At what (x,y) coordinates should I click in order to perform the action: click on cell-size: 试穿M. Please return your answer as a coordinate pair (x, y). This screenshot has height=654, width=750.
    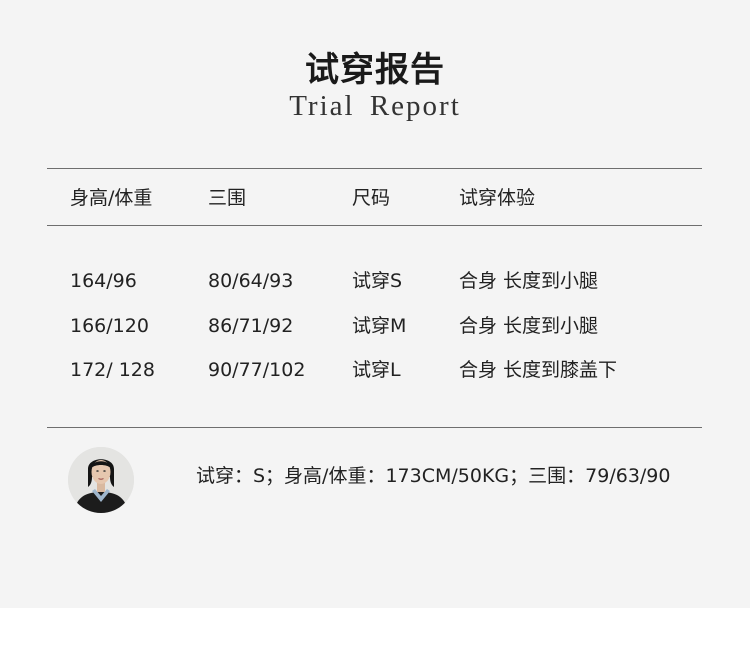
    Looking at the image, I should click on (379, 326).